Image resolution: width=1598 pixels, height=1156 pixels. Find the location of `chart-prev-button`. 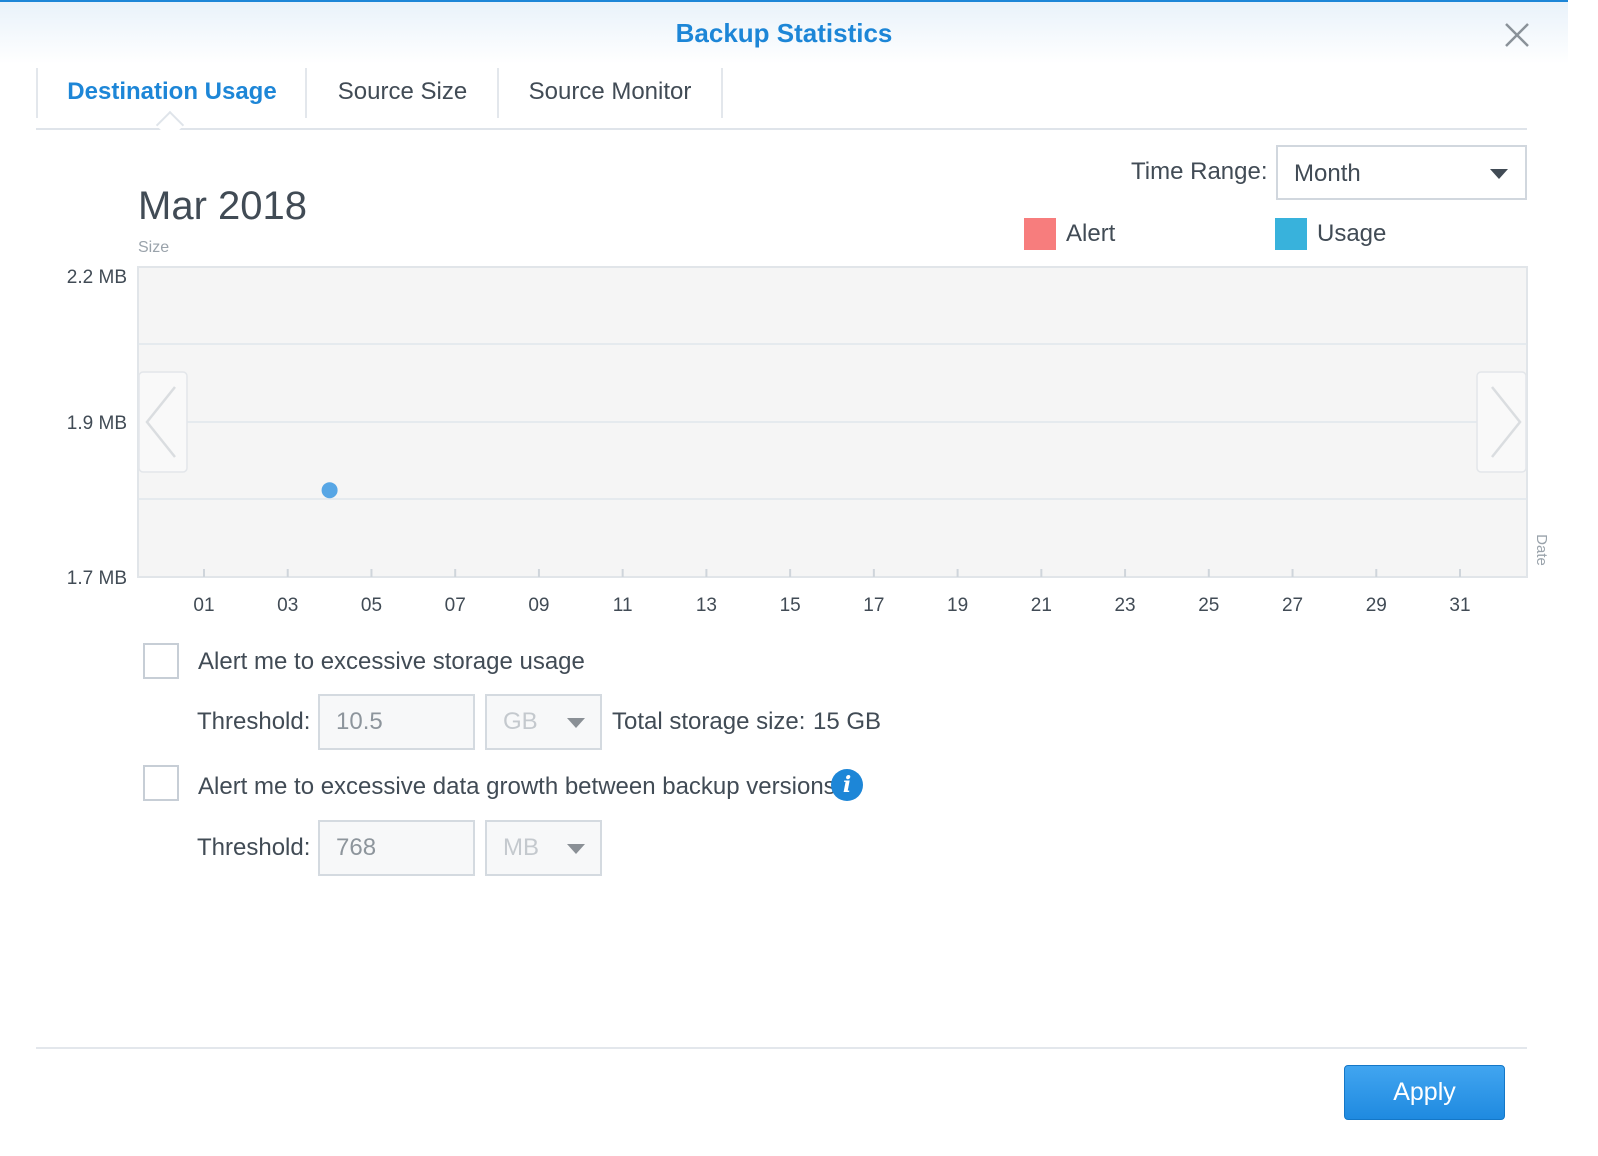

chart-prev-button is located at coordinates (163, 422).